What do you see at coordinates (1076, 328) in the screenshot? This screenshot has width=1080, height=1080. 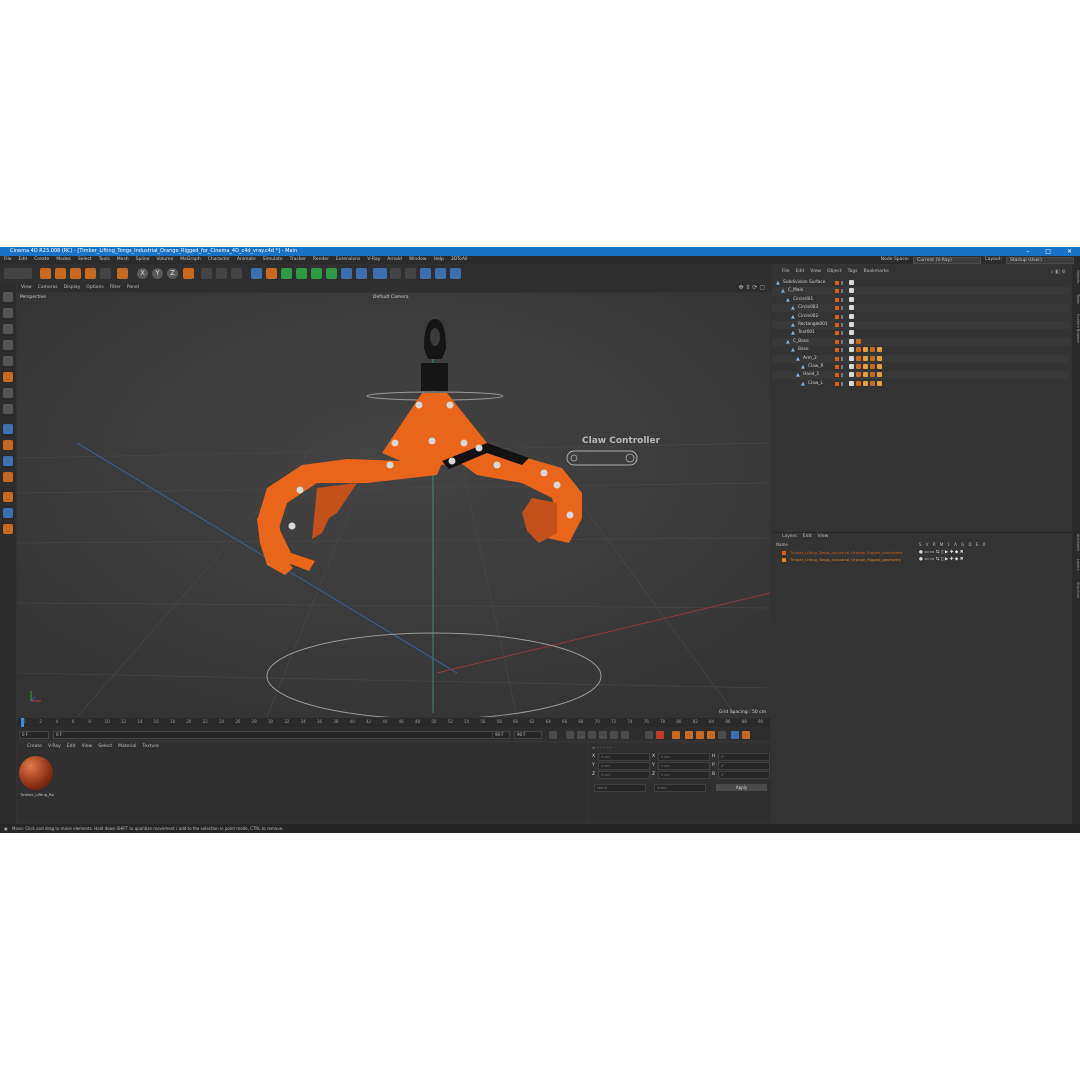 I see `side-tab-content-browser: Content Browser` at bounding box center [1076, 328].